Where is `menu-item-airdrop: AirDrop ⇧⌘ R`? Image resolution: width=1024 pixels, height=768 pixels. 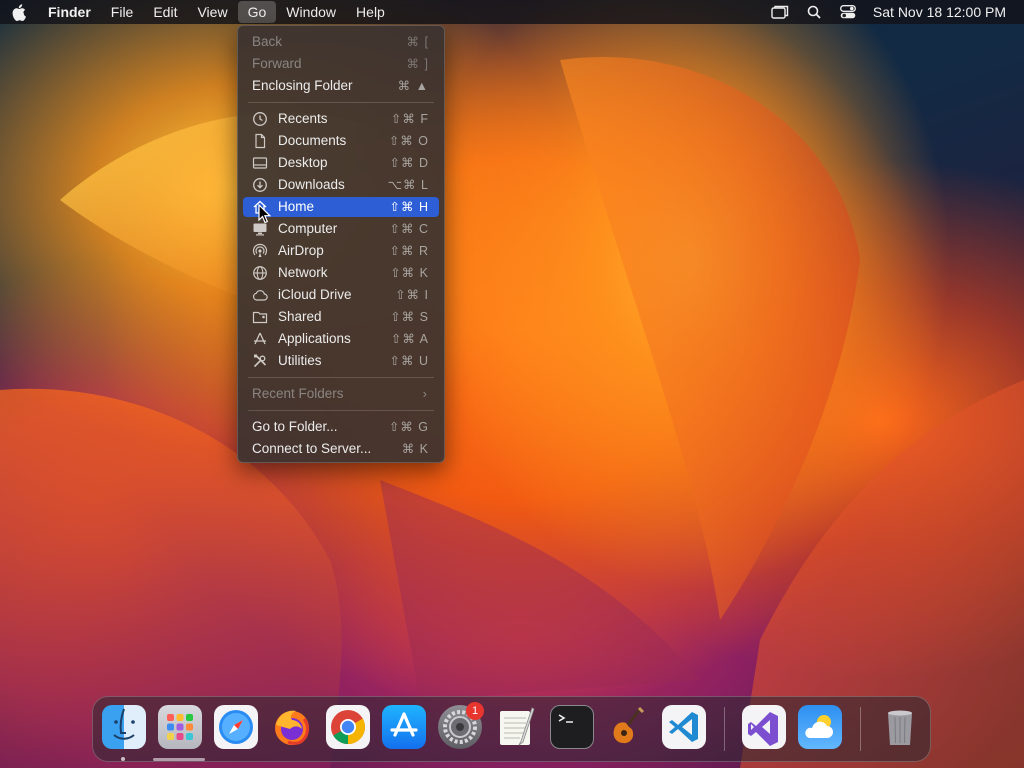
menu-item-airdrop: AirDrop ⇧⌘ R is located at coordinates (341, 251).